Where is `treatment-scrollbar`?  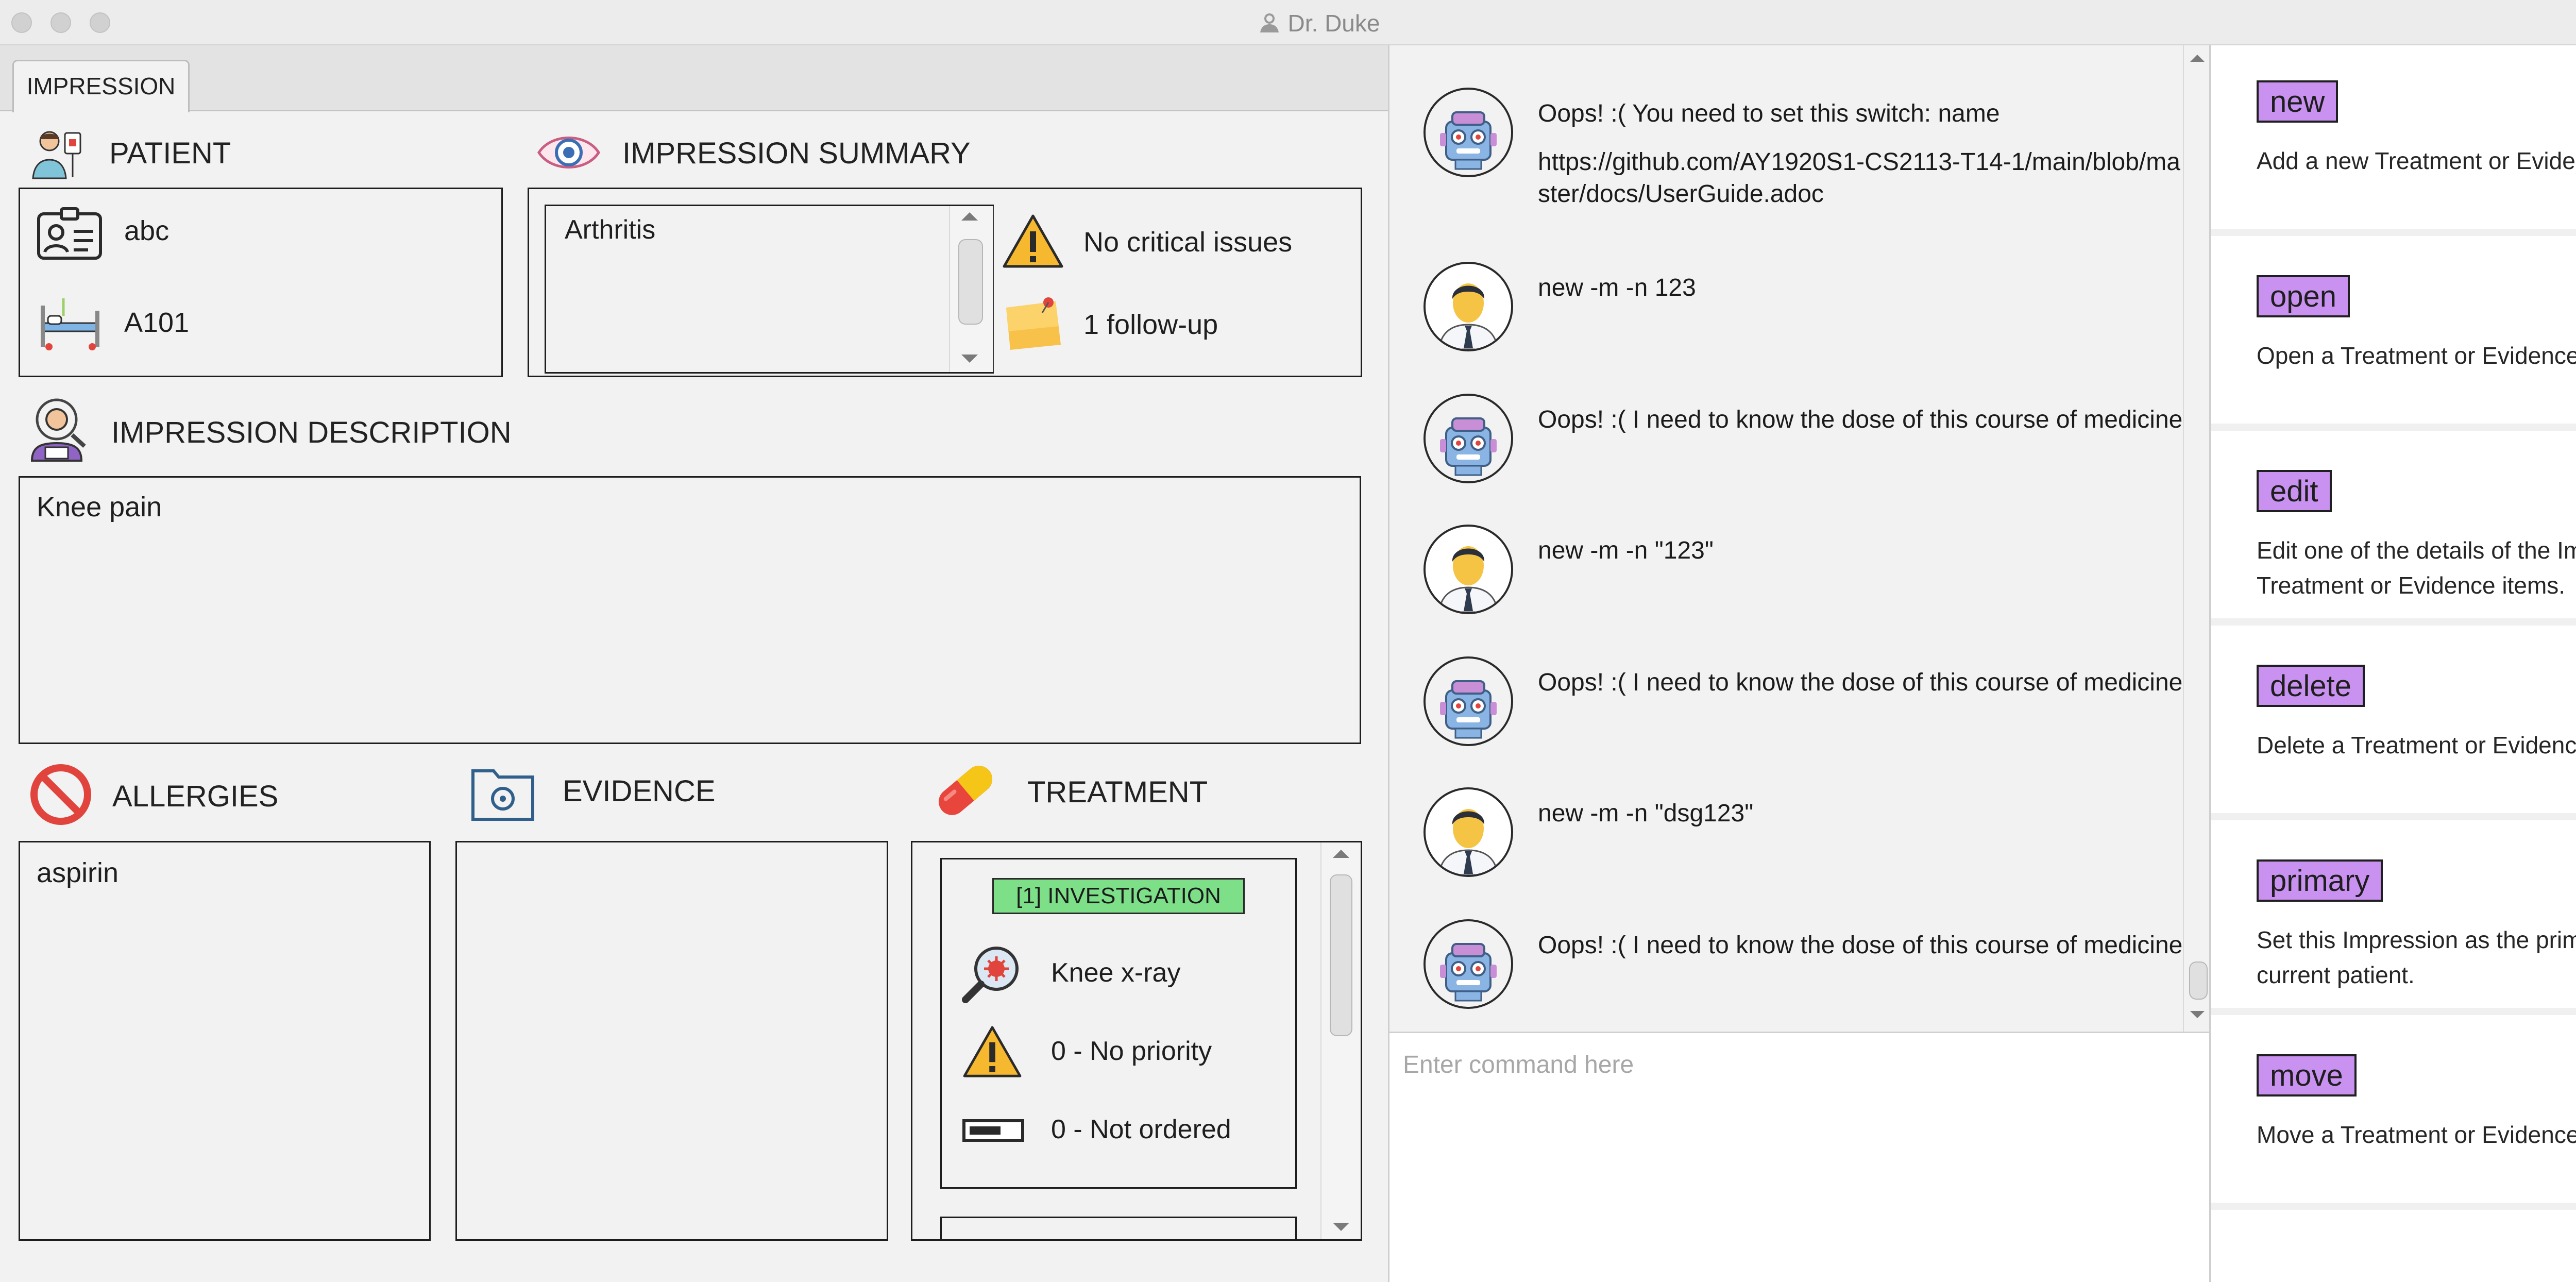
treatment-scrollbar is located at coordinates (1340, 1040).